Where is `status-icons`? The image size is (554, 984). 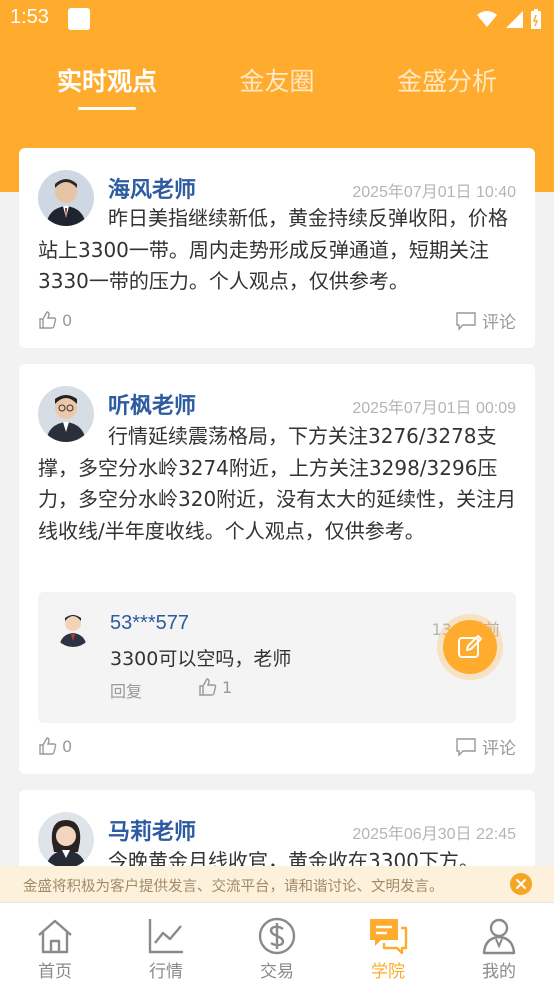
status-icons is located at coordinates (509, 19).